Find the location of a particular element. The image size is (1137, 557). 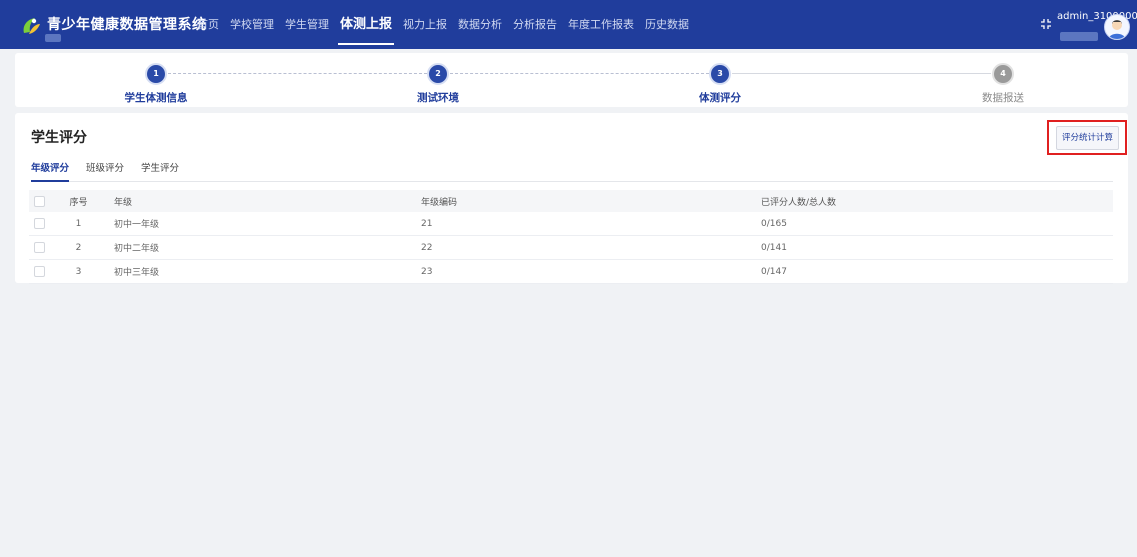

nav-item-school-management: 学校管理 is located at coordinates (252, 24).